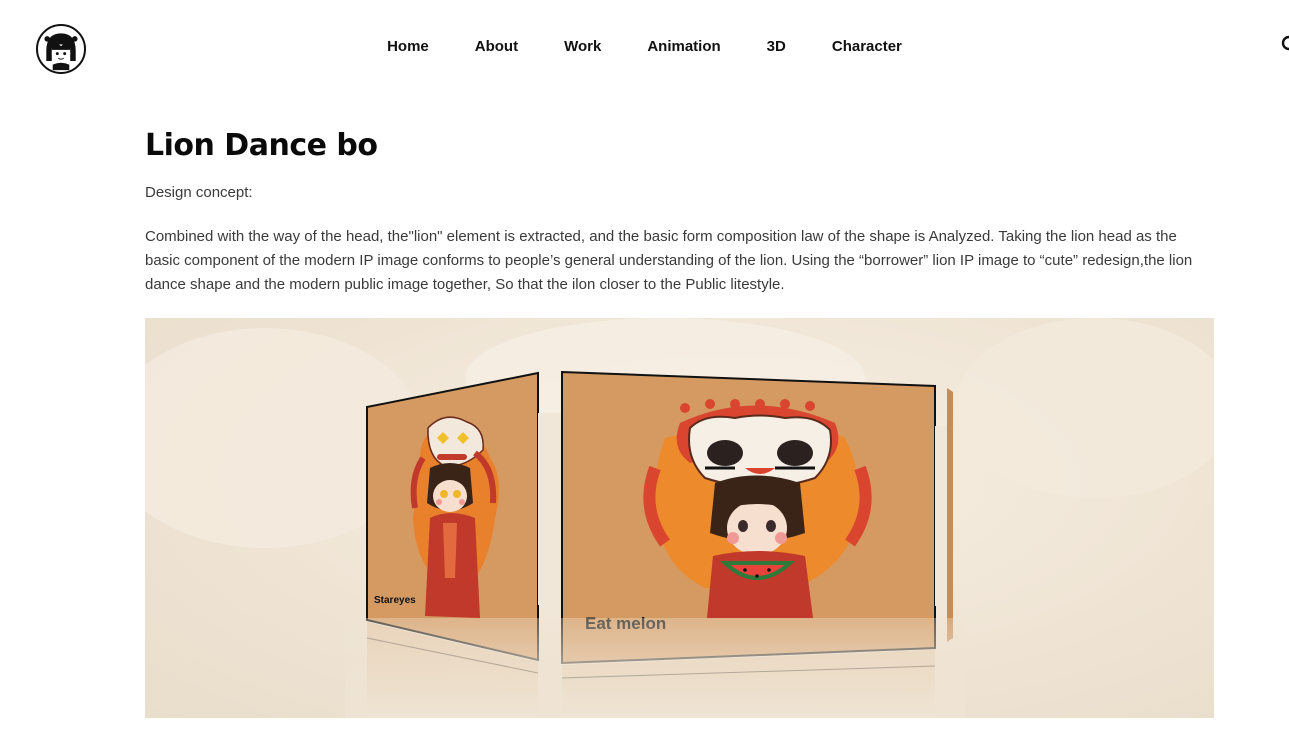 Image resolution: width=1289 pixels, height=729 pixels. Describe the element at coordinates (582, 47) in the screenshot. I see `nav-work: Work` at that location.